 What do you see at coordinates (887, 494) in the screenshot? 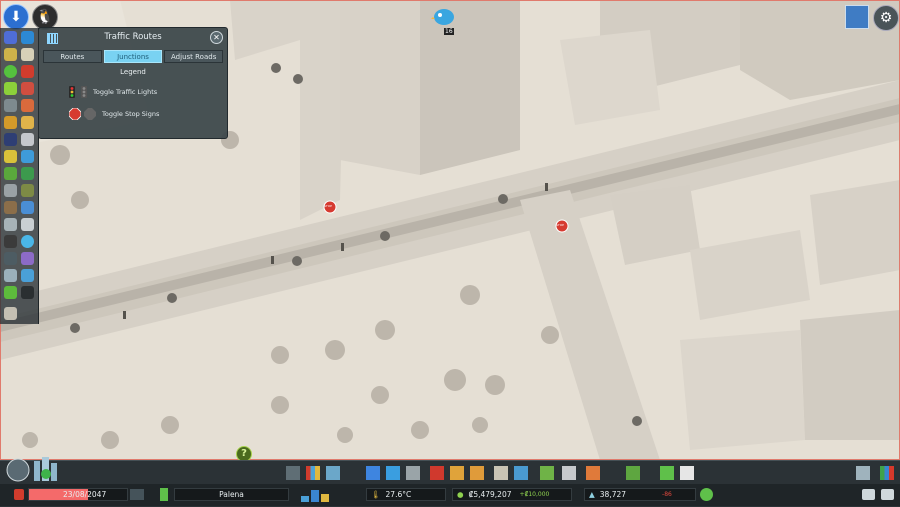
I see `hide-ui-icon` at bounding box center [887, 494].